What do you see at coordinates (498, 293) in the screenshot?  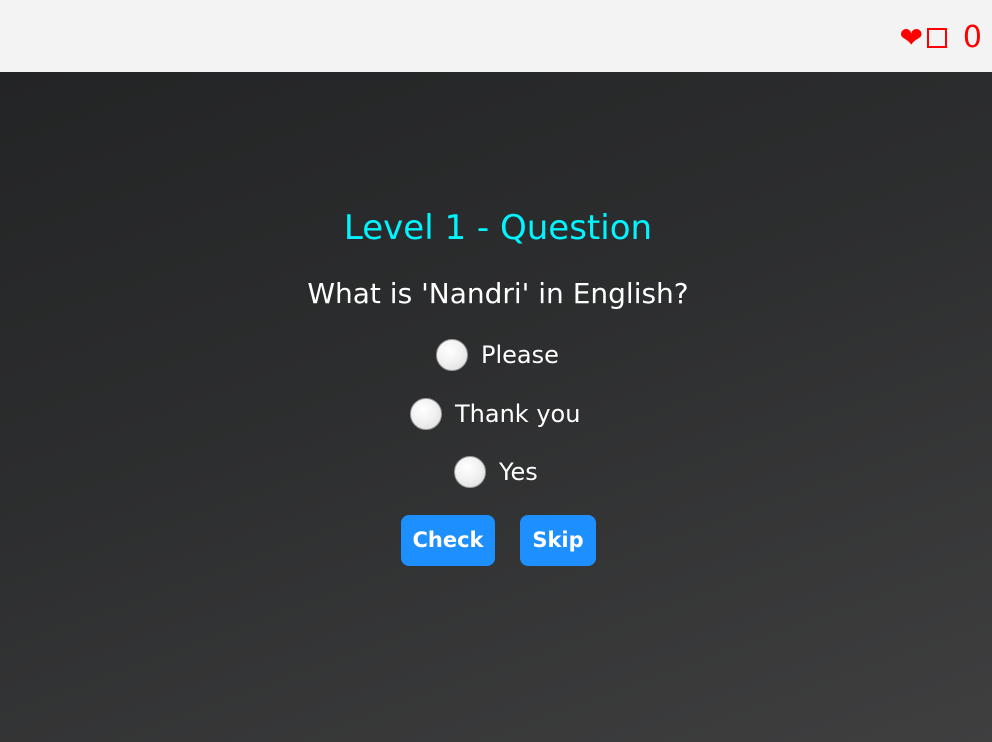 I see `question-text: What is 'Nandri' in English?` at bounding box center [498, 293].